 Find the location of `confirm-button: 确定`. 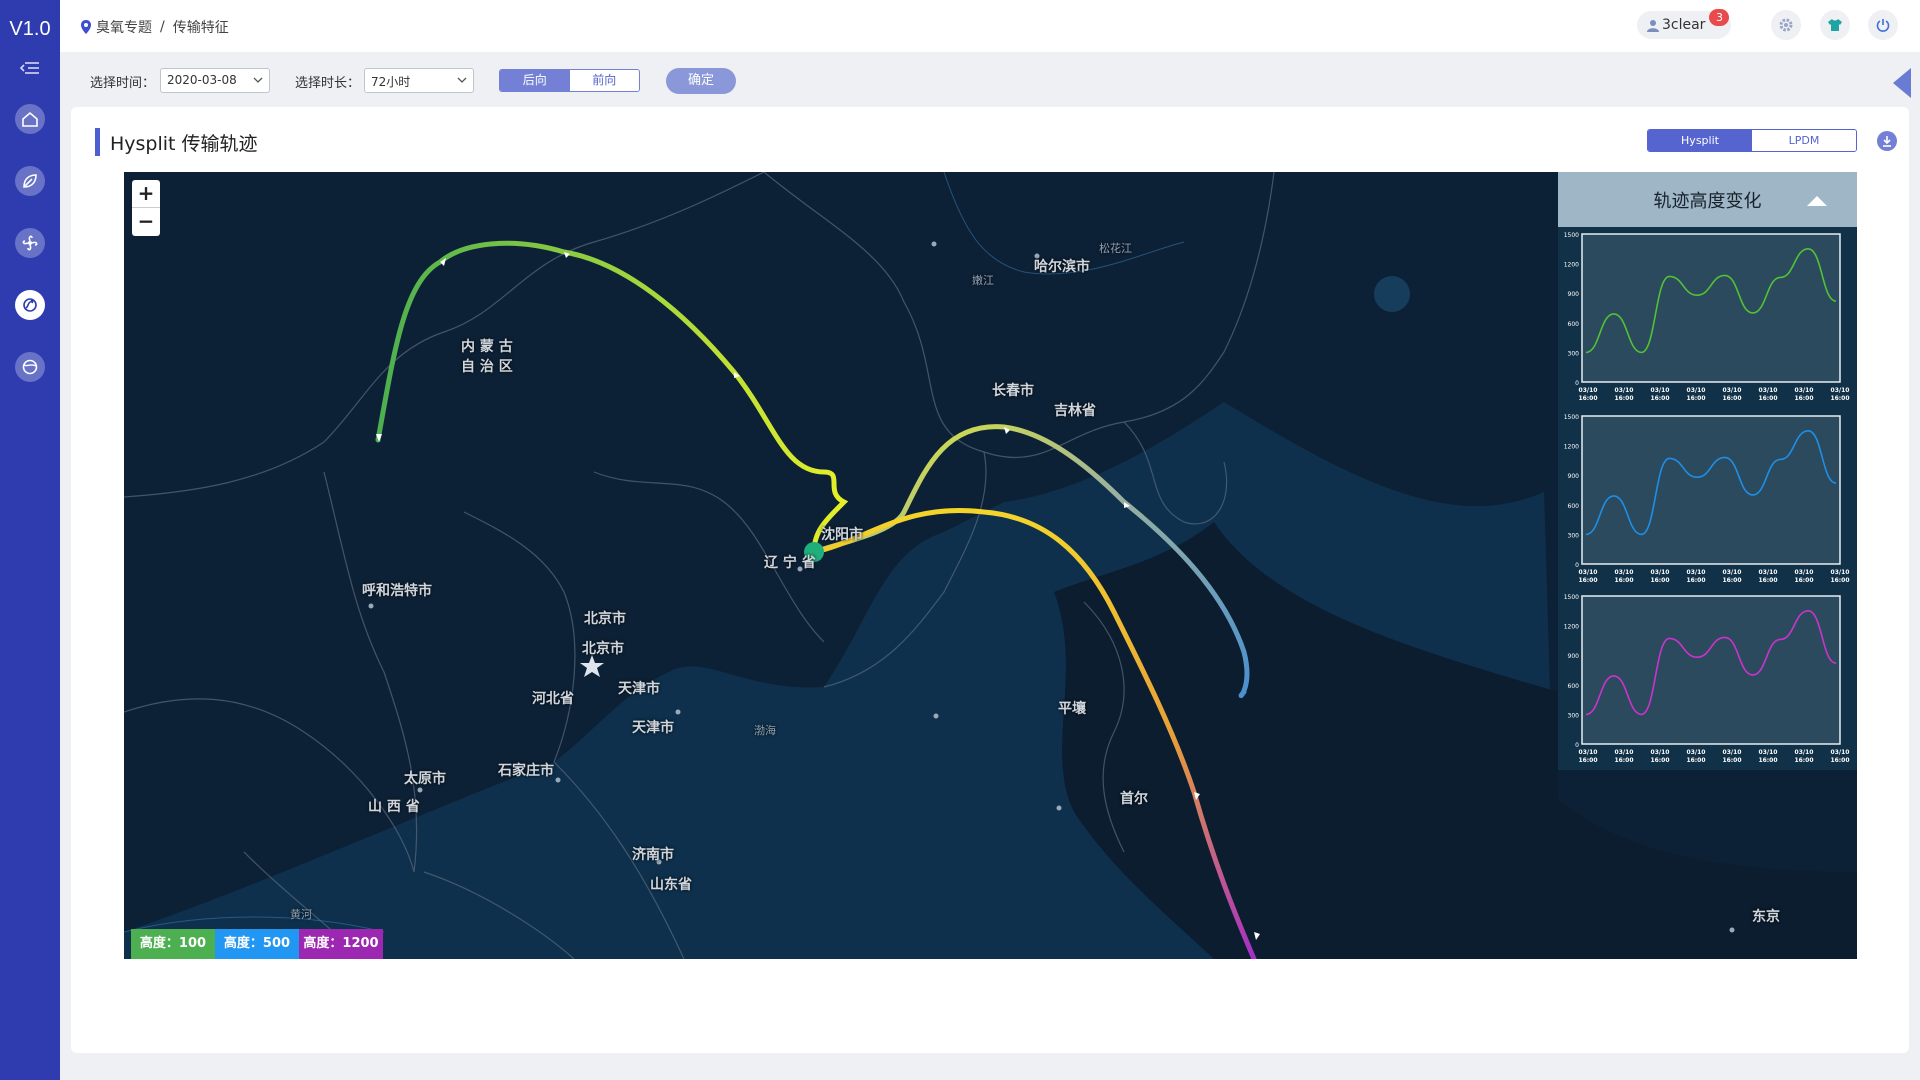

confirm-button: 确定 is located at coordinates (701, 81).